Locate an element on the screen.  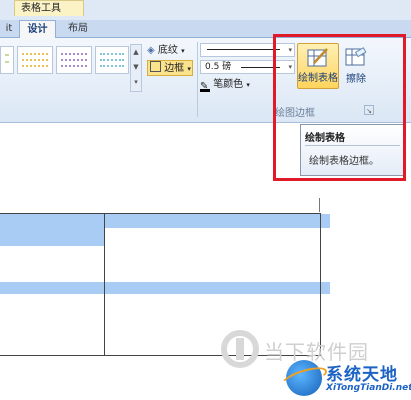
pen-color-label: 笔颜色 is located at coordinates (228, 84).